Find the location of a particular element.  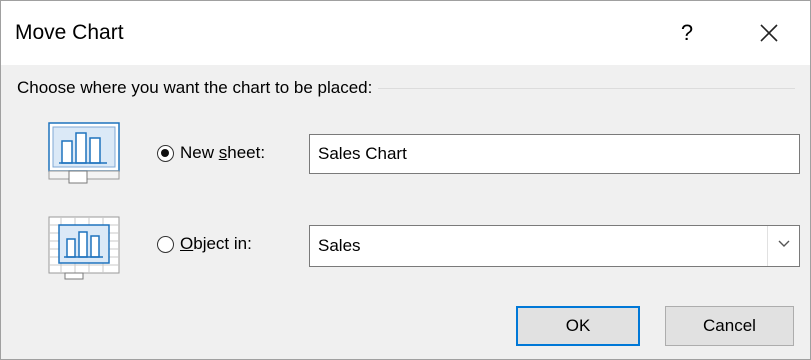

radio-indicator is located at coordinates (165, 244).